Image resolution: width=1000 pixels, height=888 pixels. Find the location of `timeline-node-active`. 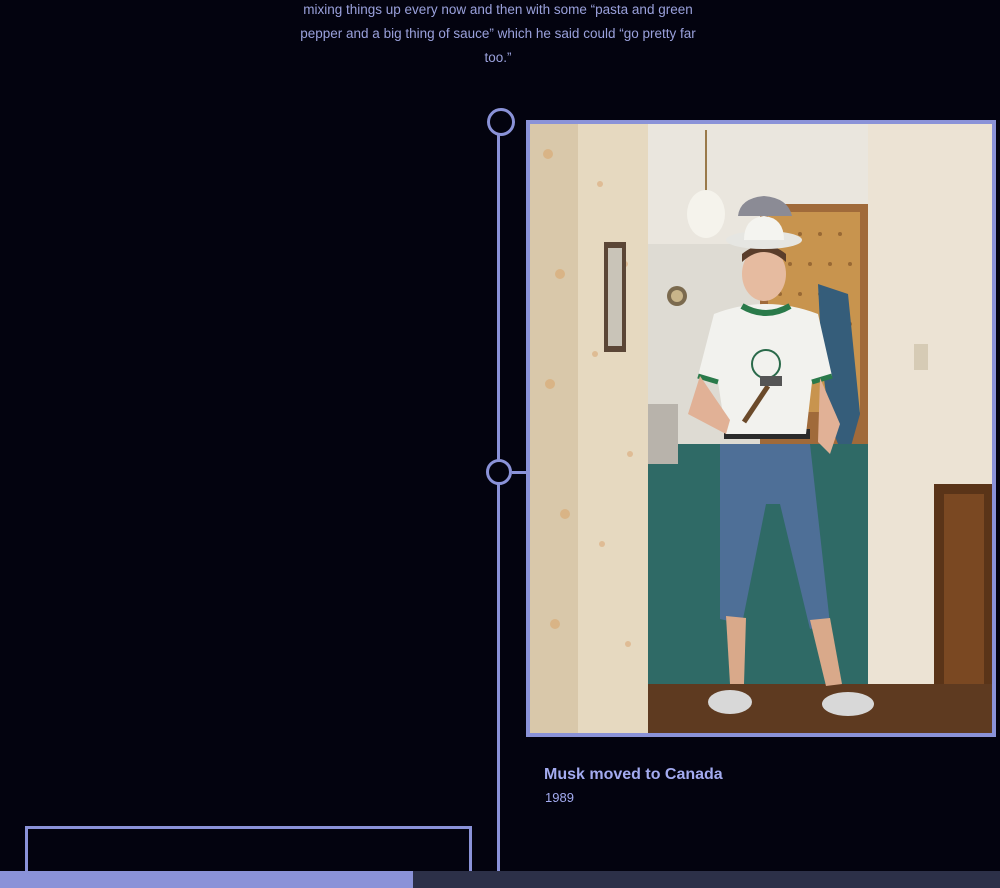

timeline-node-active is located at coordinates (499, 472).